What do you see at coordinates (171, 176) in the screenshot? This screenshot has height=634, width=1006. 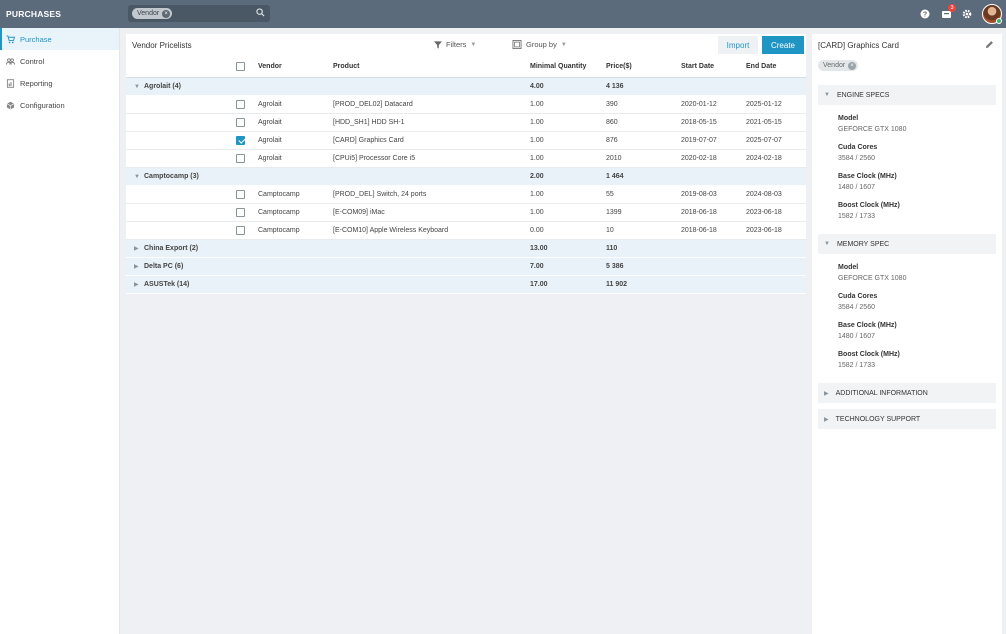 I see `group-name: Camptocamp (3)` at bounding box center [171, 176].